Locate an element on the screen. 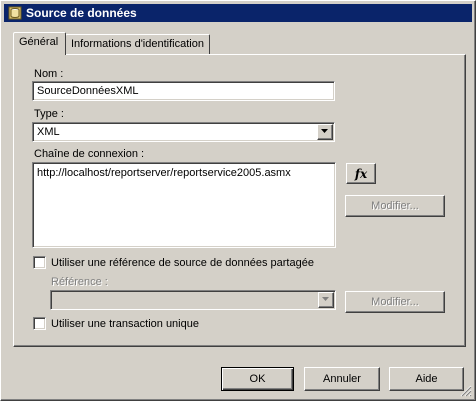 This screenshot has width=476, height=401. window-title: Source de données is located at coordinates (81, 13).